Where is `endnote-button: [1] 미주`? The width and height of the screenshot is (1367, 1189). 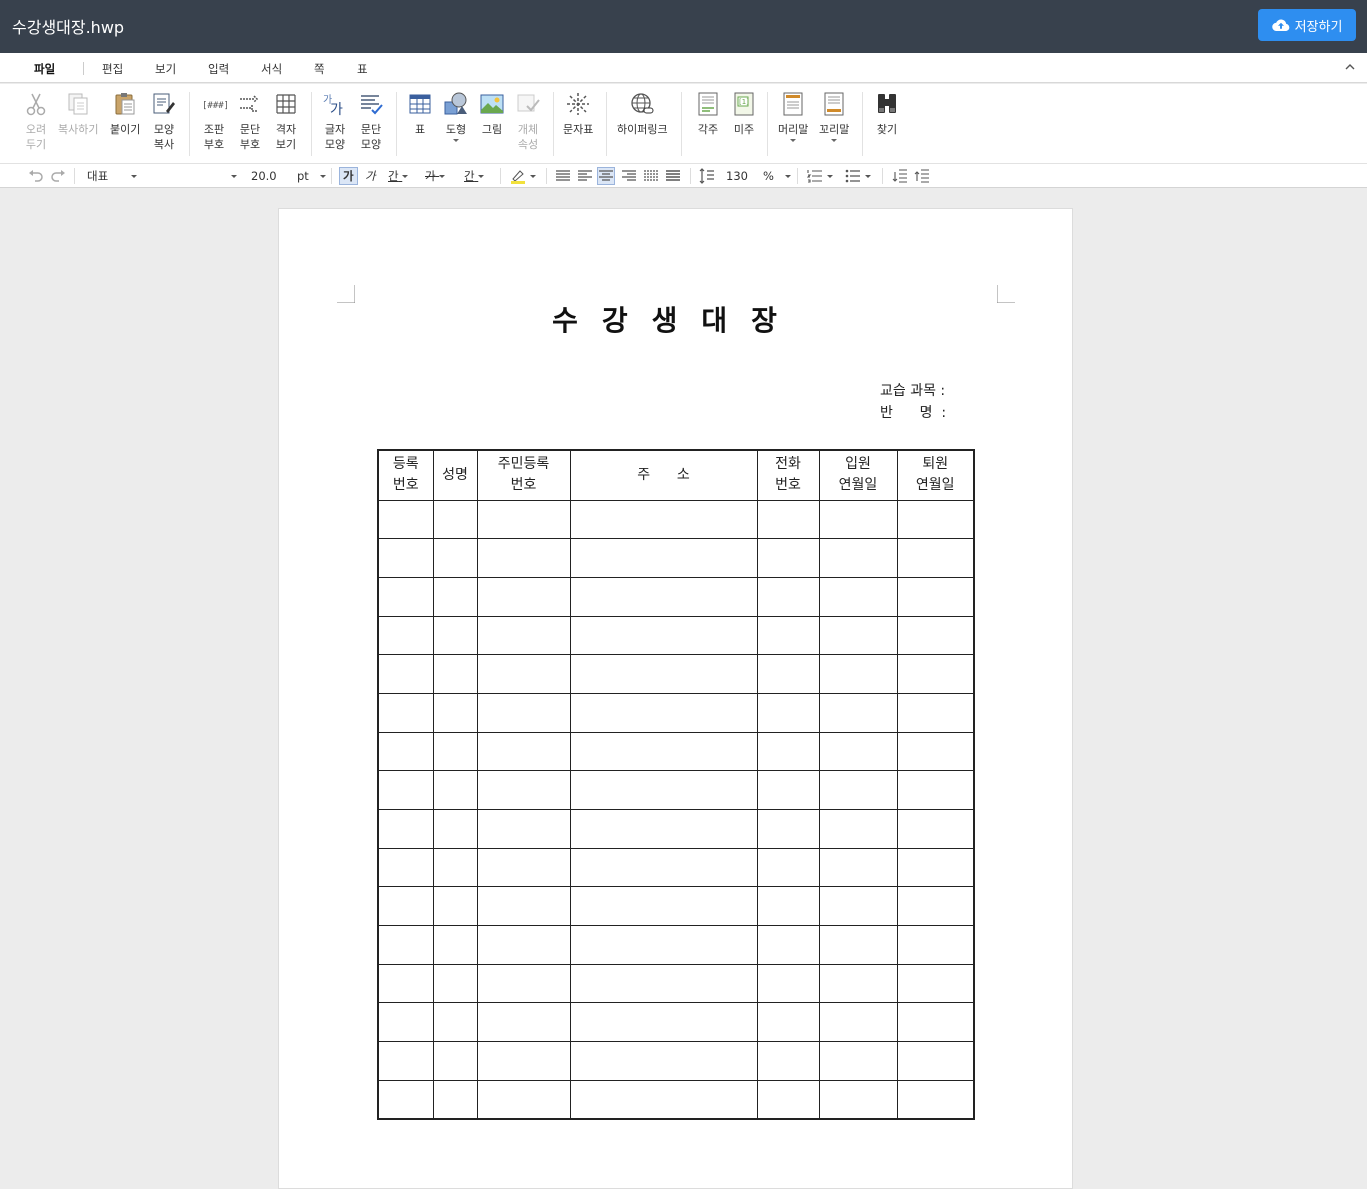 endnote-button: [1] 미주 is located at coordinates (744, 113).